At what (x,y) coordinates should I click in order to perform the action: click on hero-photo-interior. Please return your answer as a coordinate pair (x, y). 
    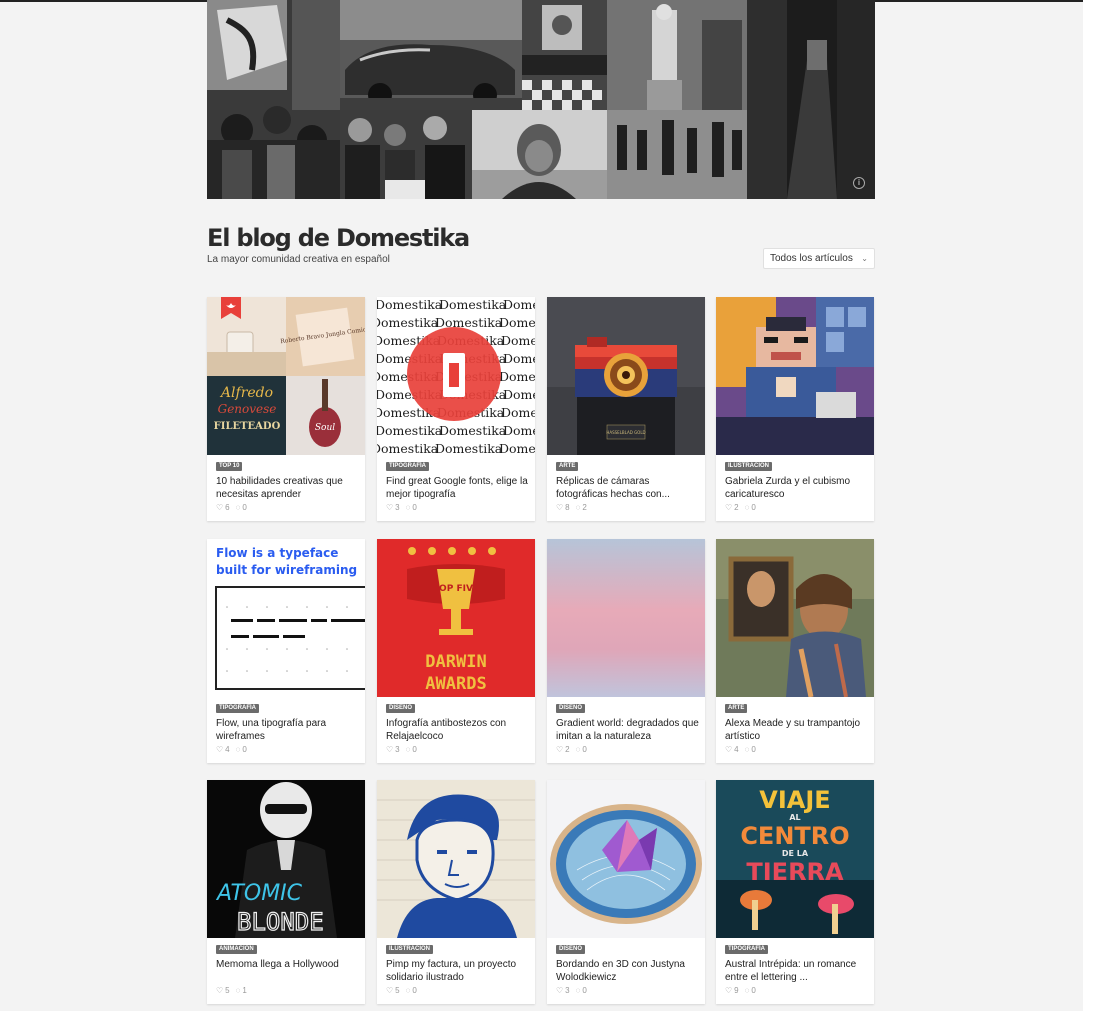
    Looking at the image, I should click on (564, 55).